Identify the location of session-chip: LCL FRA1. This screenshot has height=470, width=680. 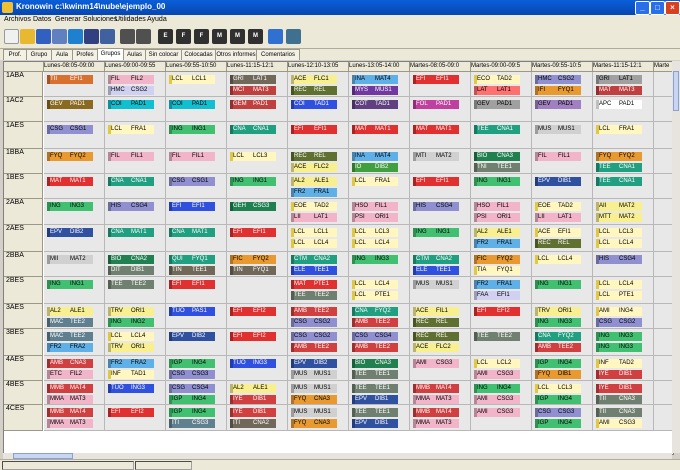
(619, 129).